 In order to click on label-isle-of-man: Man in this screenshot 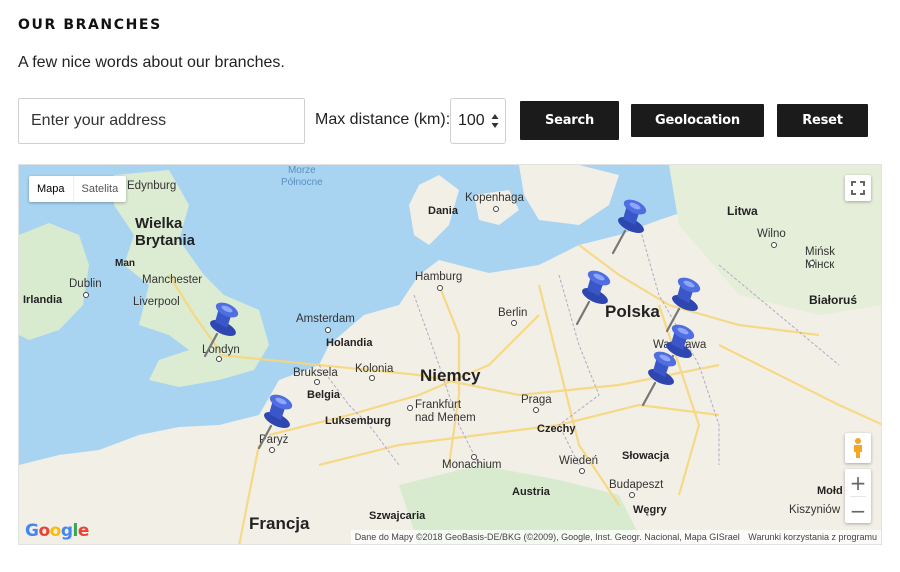, I will do `click(125, 263)`.